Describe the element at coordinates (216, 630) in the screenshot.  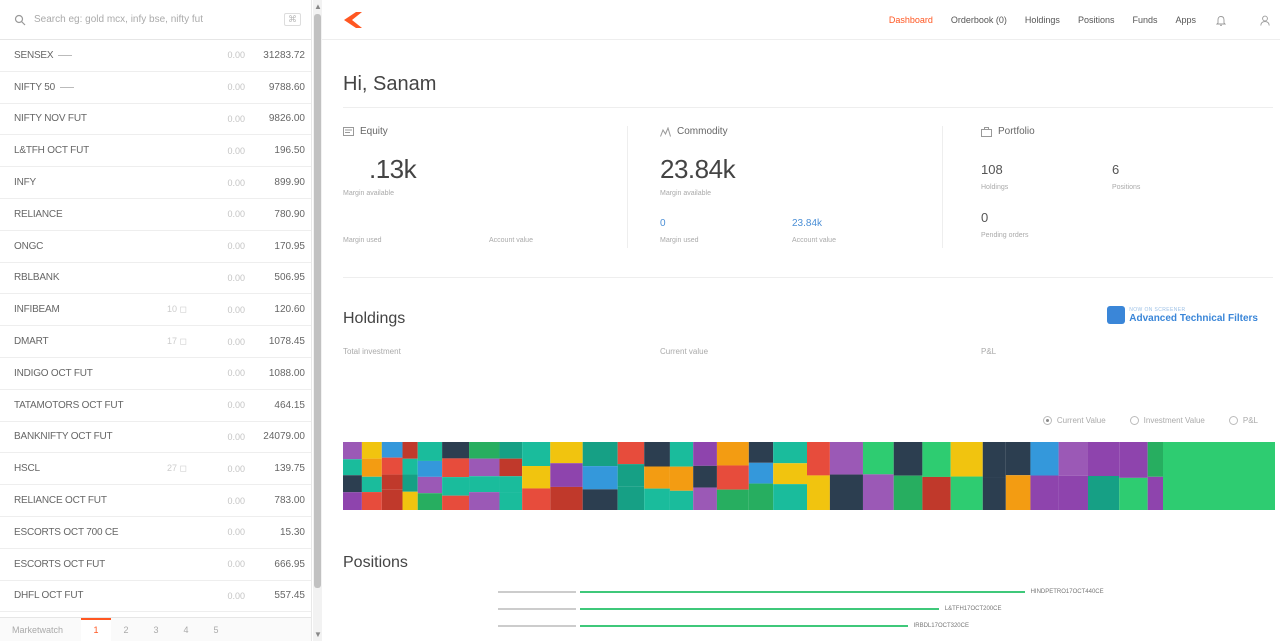
I see `marketwatch-tab-5: 5` at that location.